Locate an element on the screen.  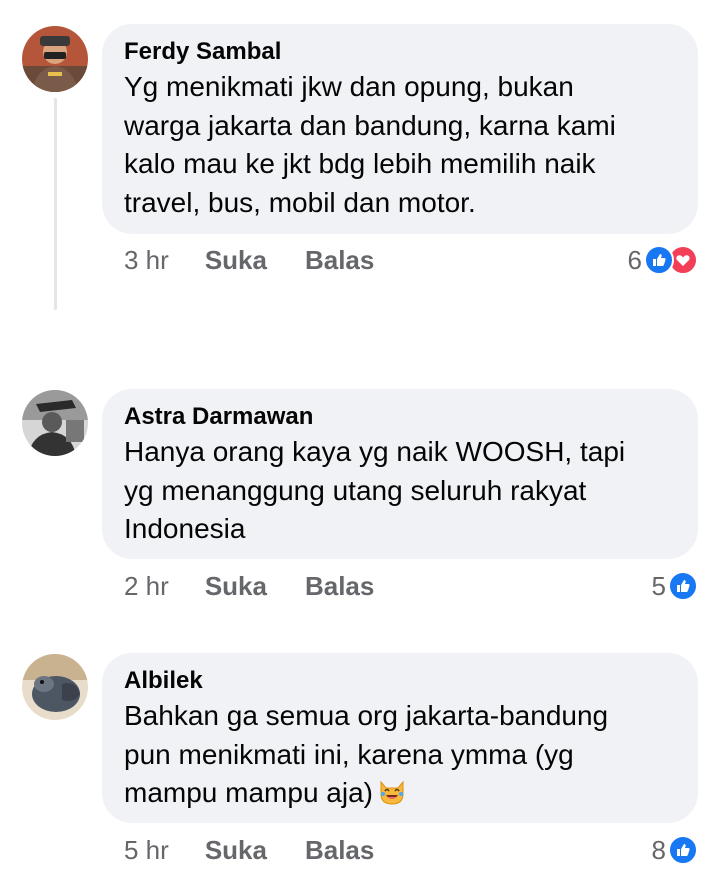
reaction-count: 5 is located at coordinates (658, 585).